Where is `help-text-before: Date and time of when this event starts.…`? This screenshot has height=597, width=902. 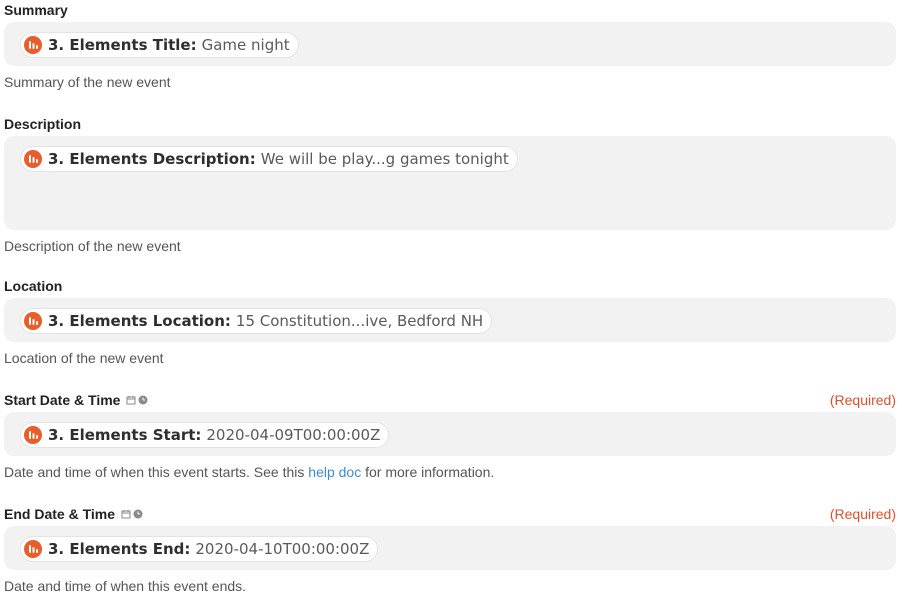
help-text-before: Date and time of when this event starts.… is located at coordinates (156, 472).